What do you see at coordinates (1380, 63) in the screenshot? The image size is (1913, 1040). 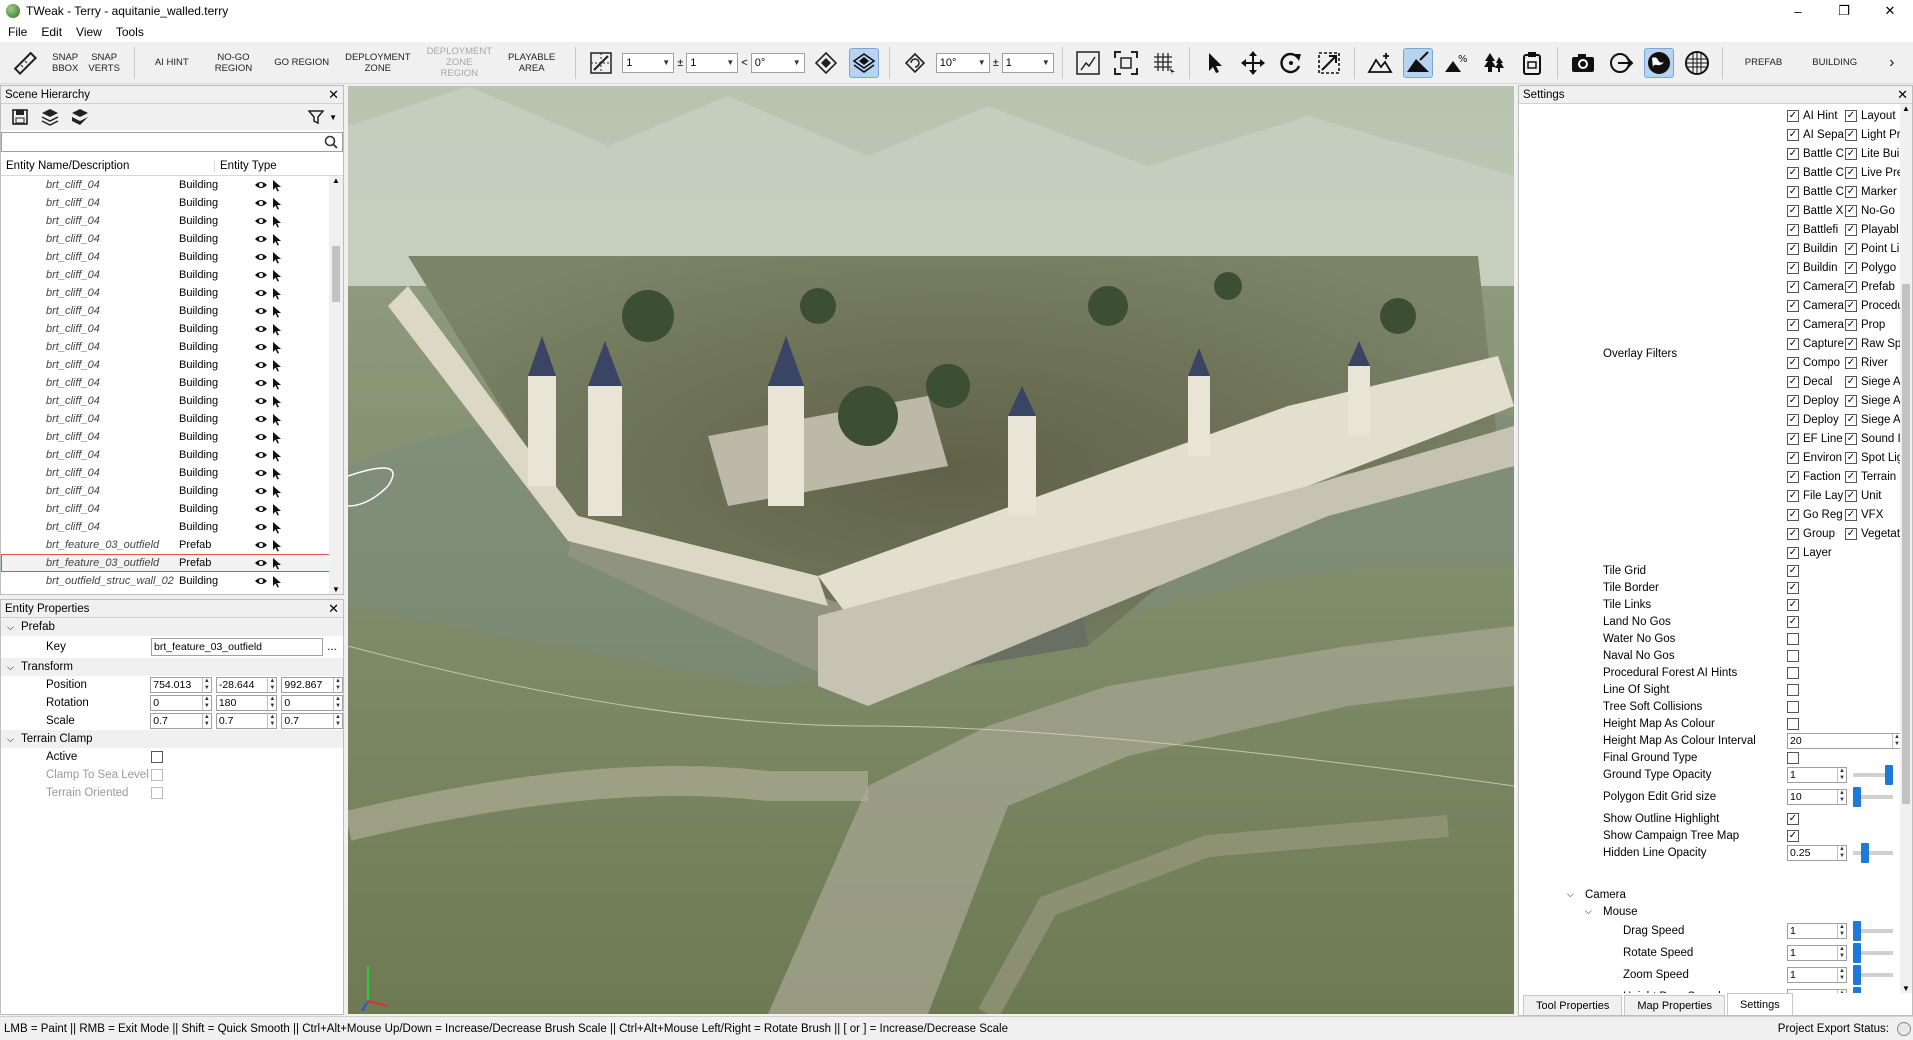 I see `terrain-raise-icon` at bounding box center [1380, 63].